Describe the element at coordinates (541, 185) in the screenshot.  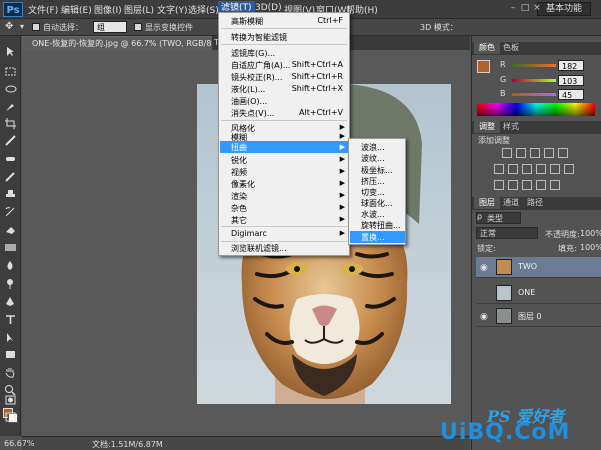
I see `gradient-map-icon` at that location.